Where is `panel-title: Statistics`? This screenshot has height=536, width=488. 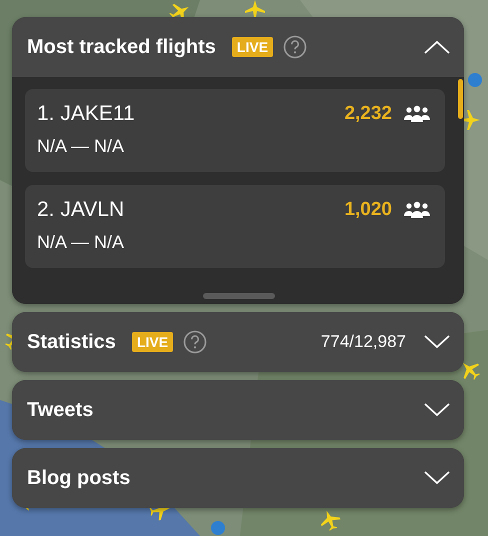 panel-title: Statistics is located at coordinates (71, 342).